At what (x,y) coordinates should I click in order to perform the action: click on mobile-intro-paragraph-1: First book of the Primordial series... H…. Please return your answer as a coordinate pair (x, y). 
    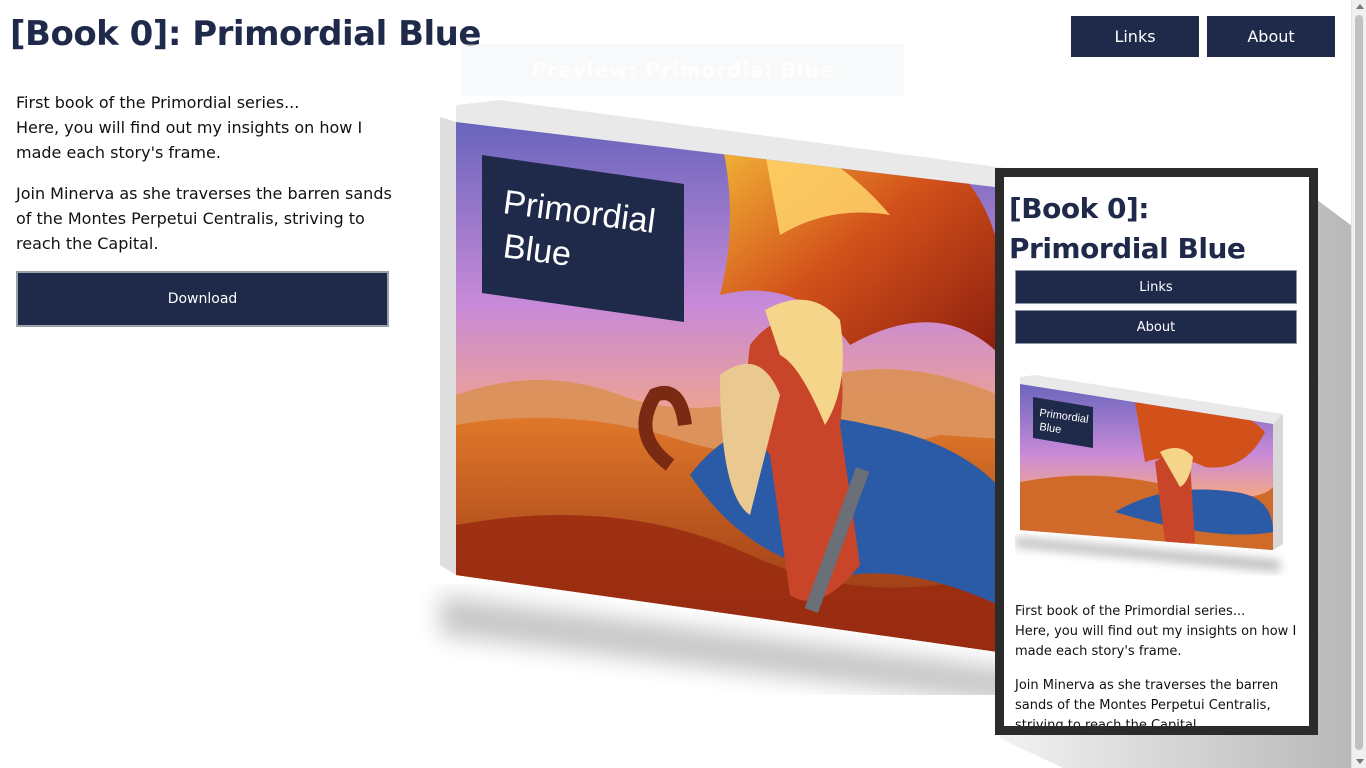
    Looking at the image, I should click on (1158, 632).